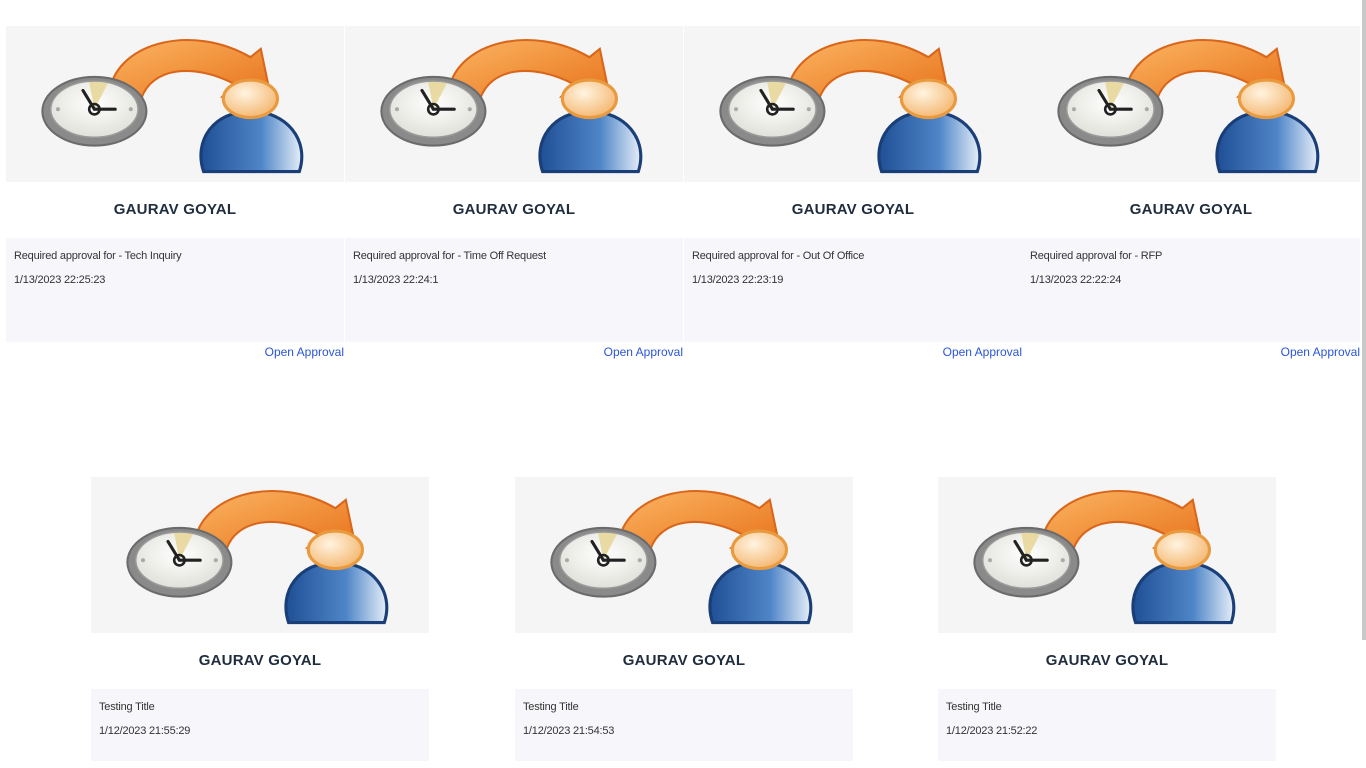  I want to click on approval-date: 1/12/2023 21:55:29, so click(145, 731).